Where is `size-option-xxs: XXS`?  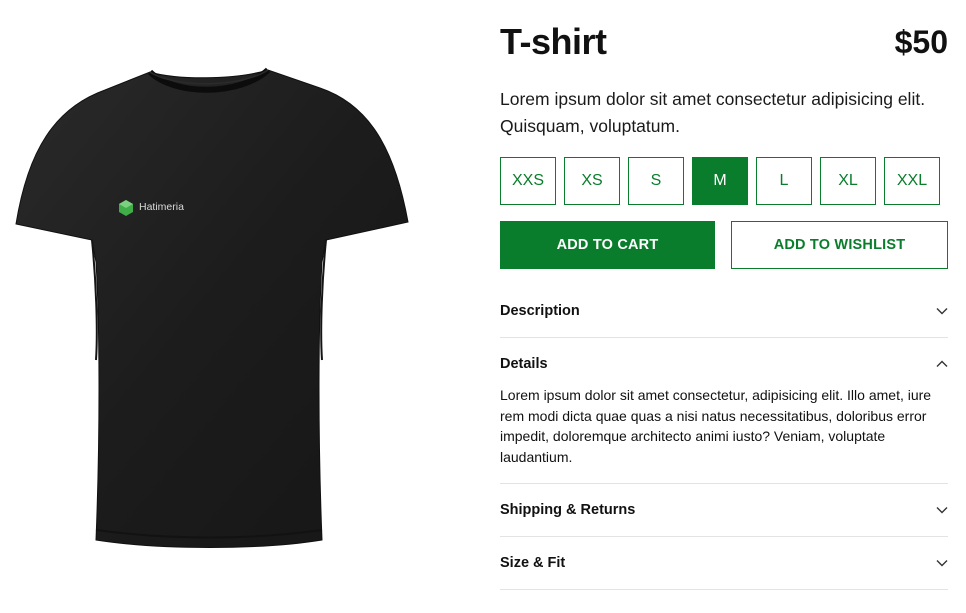
size-option-xxs: XXS is located at coordinates (528, 181).